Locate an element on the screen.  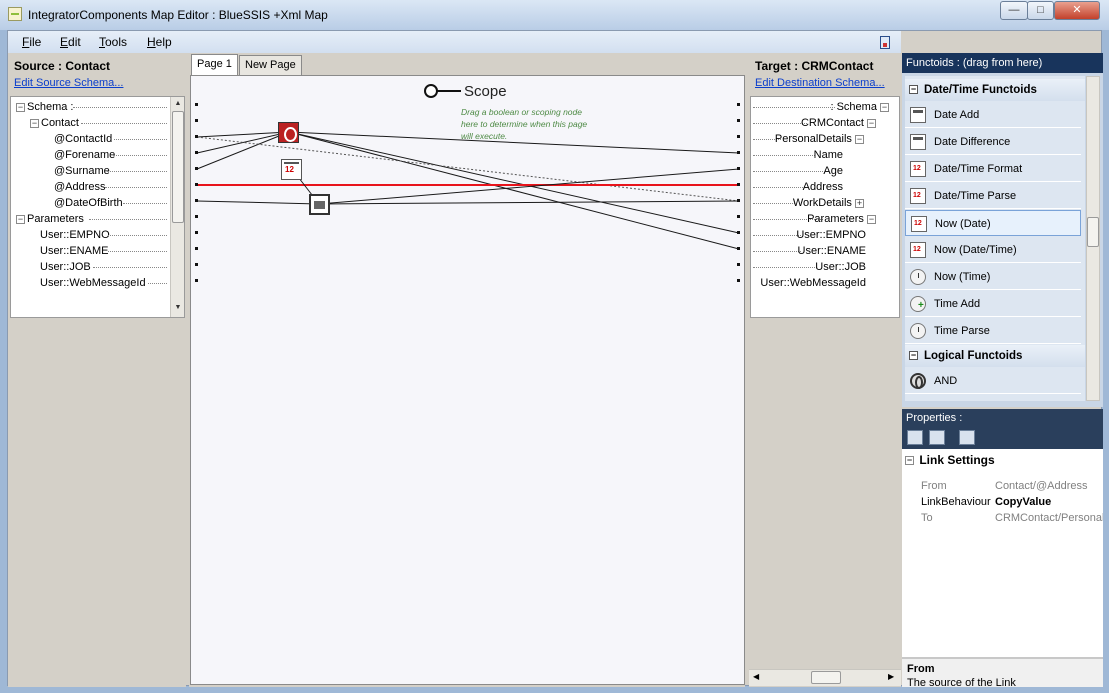
source-node-forename: @Forename is located at coordinates (84, 155).